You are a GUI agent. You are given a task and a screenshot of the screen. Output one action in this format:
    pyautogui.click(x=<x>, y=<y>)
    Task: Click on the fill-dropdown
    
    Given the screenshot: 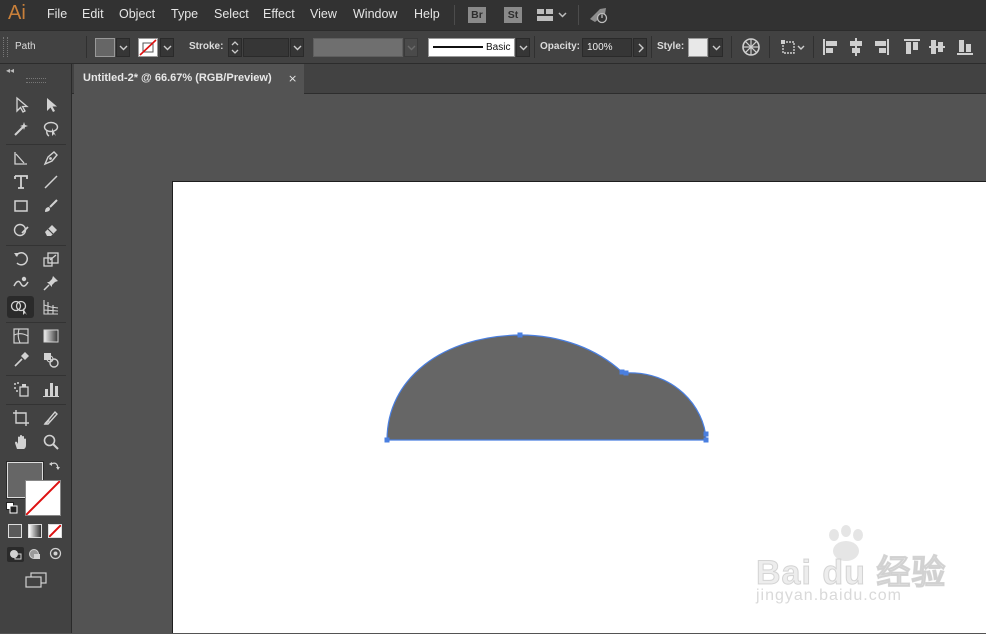 What is the action you would take?
    pyautogui.click(x=123, y=47)
    